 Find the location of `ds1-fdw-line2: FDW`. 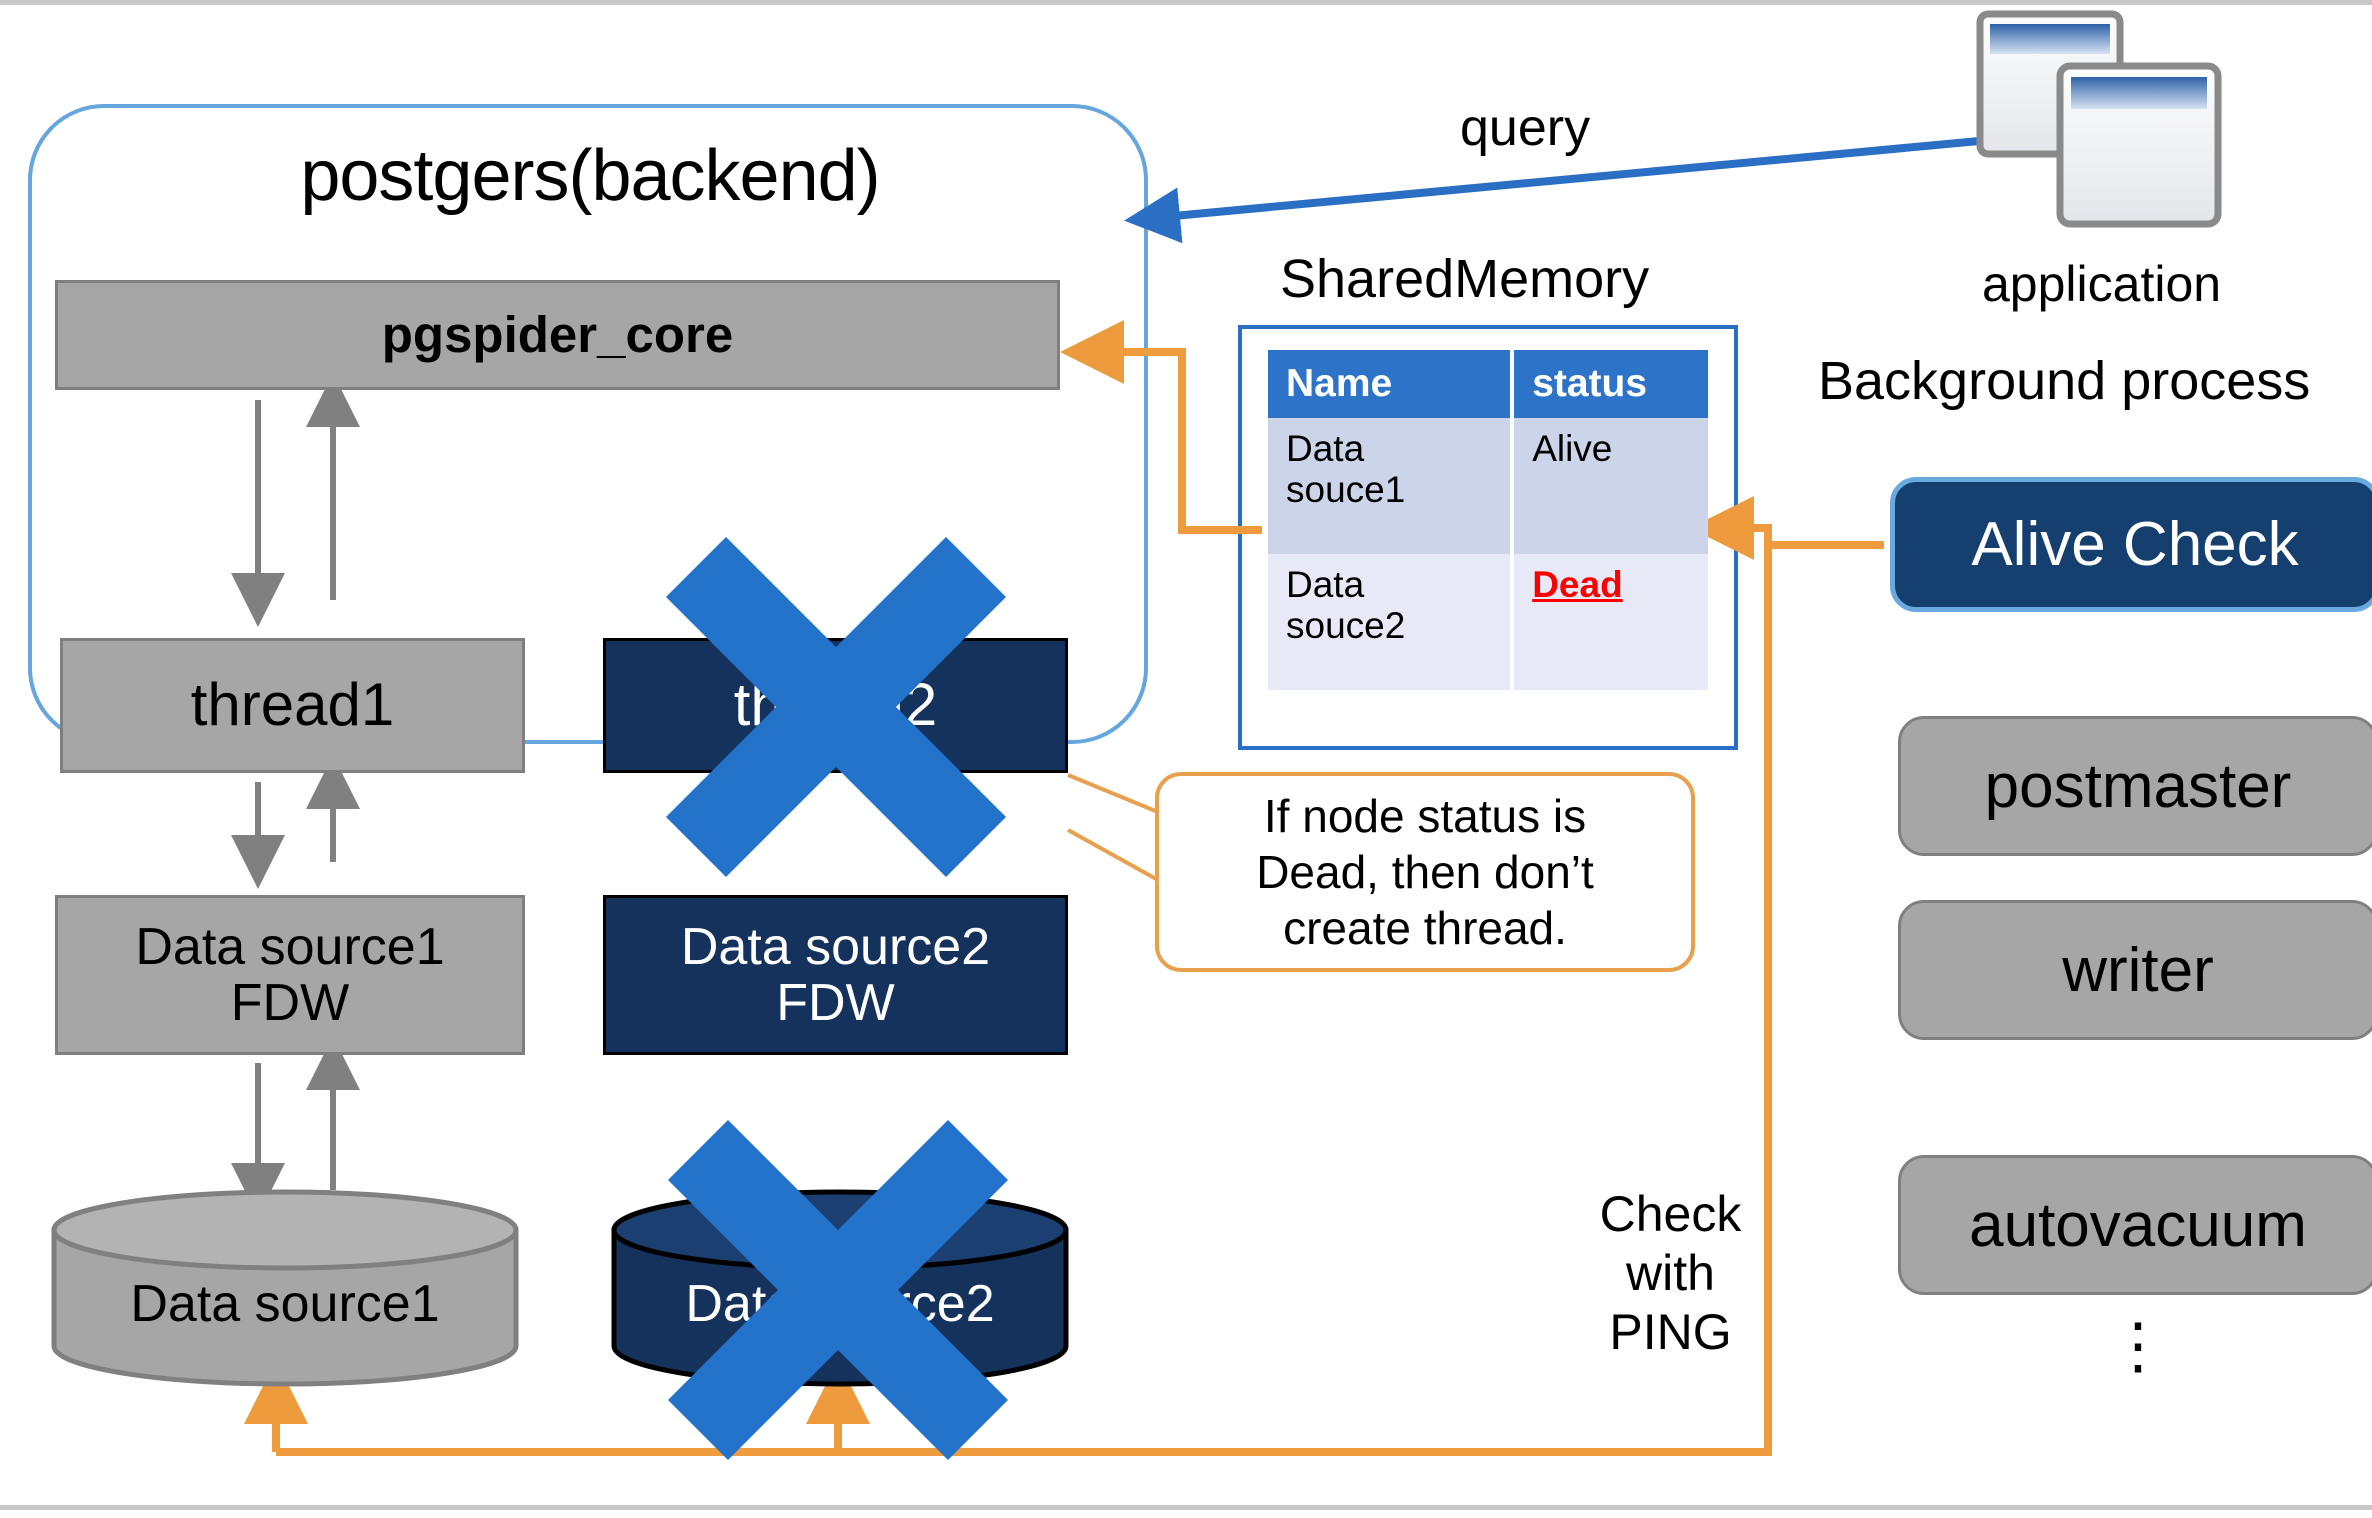

ds1-fdw-line2: FDW is located at coordinates (290, 1003).